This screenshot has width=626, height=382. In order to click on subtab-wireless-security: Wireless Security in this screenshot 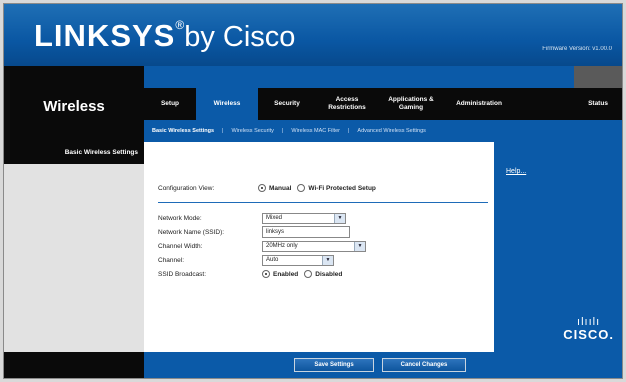, I will do `click(252, 131)`.